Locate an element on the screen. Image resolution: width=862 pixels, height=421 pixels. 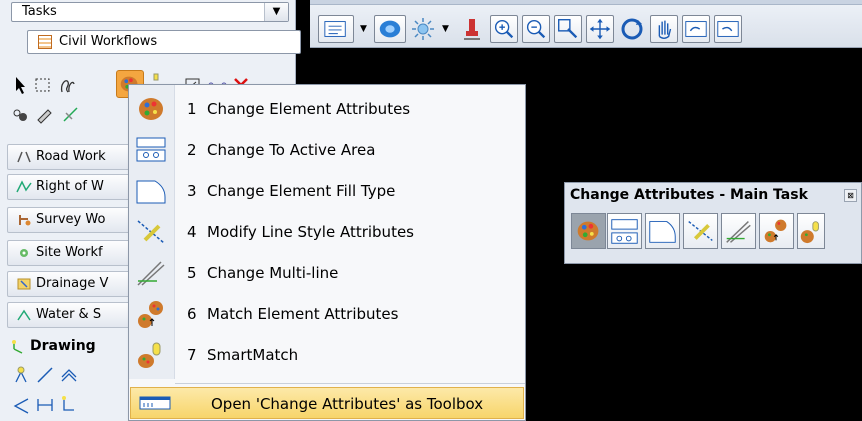
level-display-icon is located at coordinates (390, 29).